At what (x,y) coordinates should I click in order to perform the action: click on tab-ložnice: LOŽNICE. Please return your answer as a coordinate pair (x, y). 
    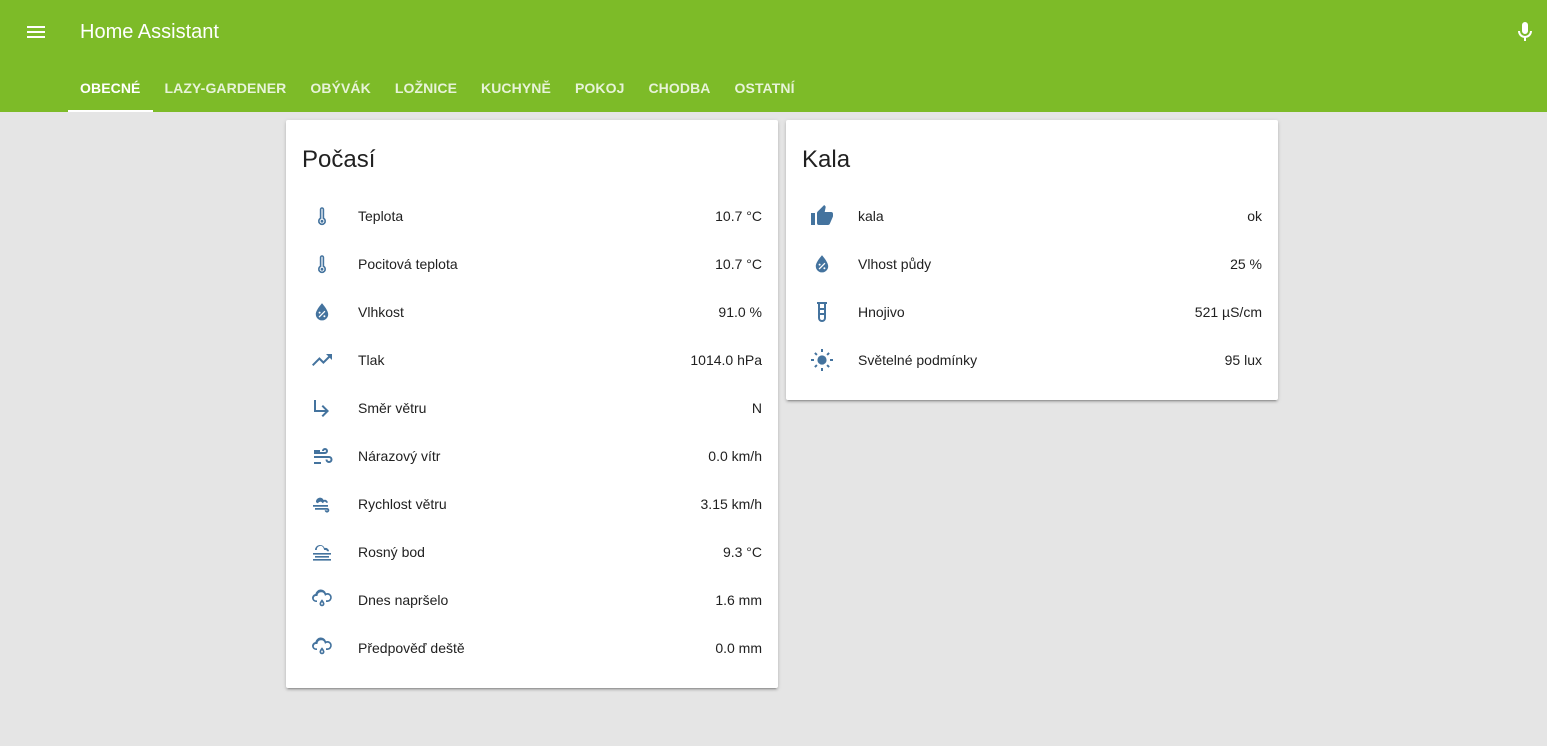
    Looking at the image, I should click on (426, 88).